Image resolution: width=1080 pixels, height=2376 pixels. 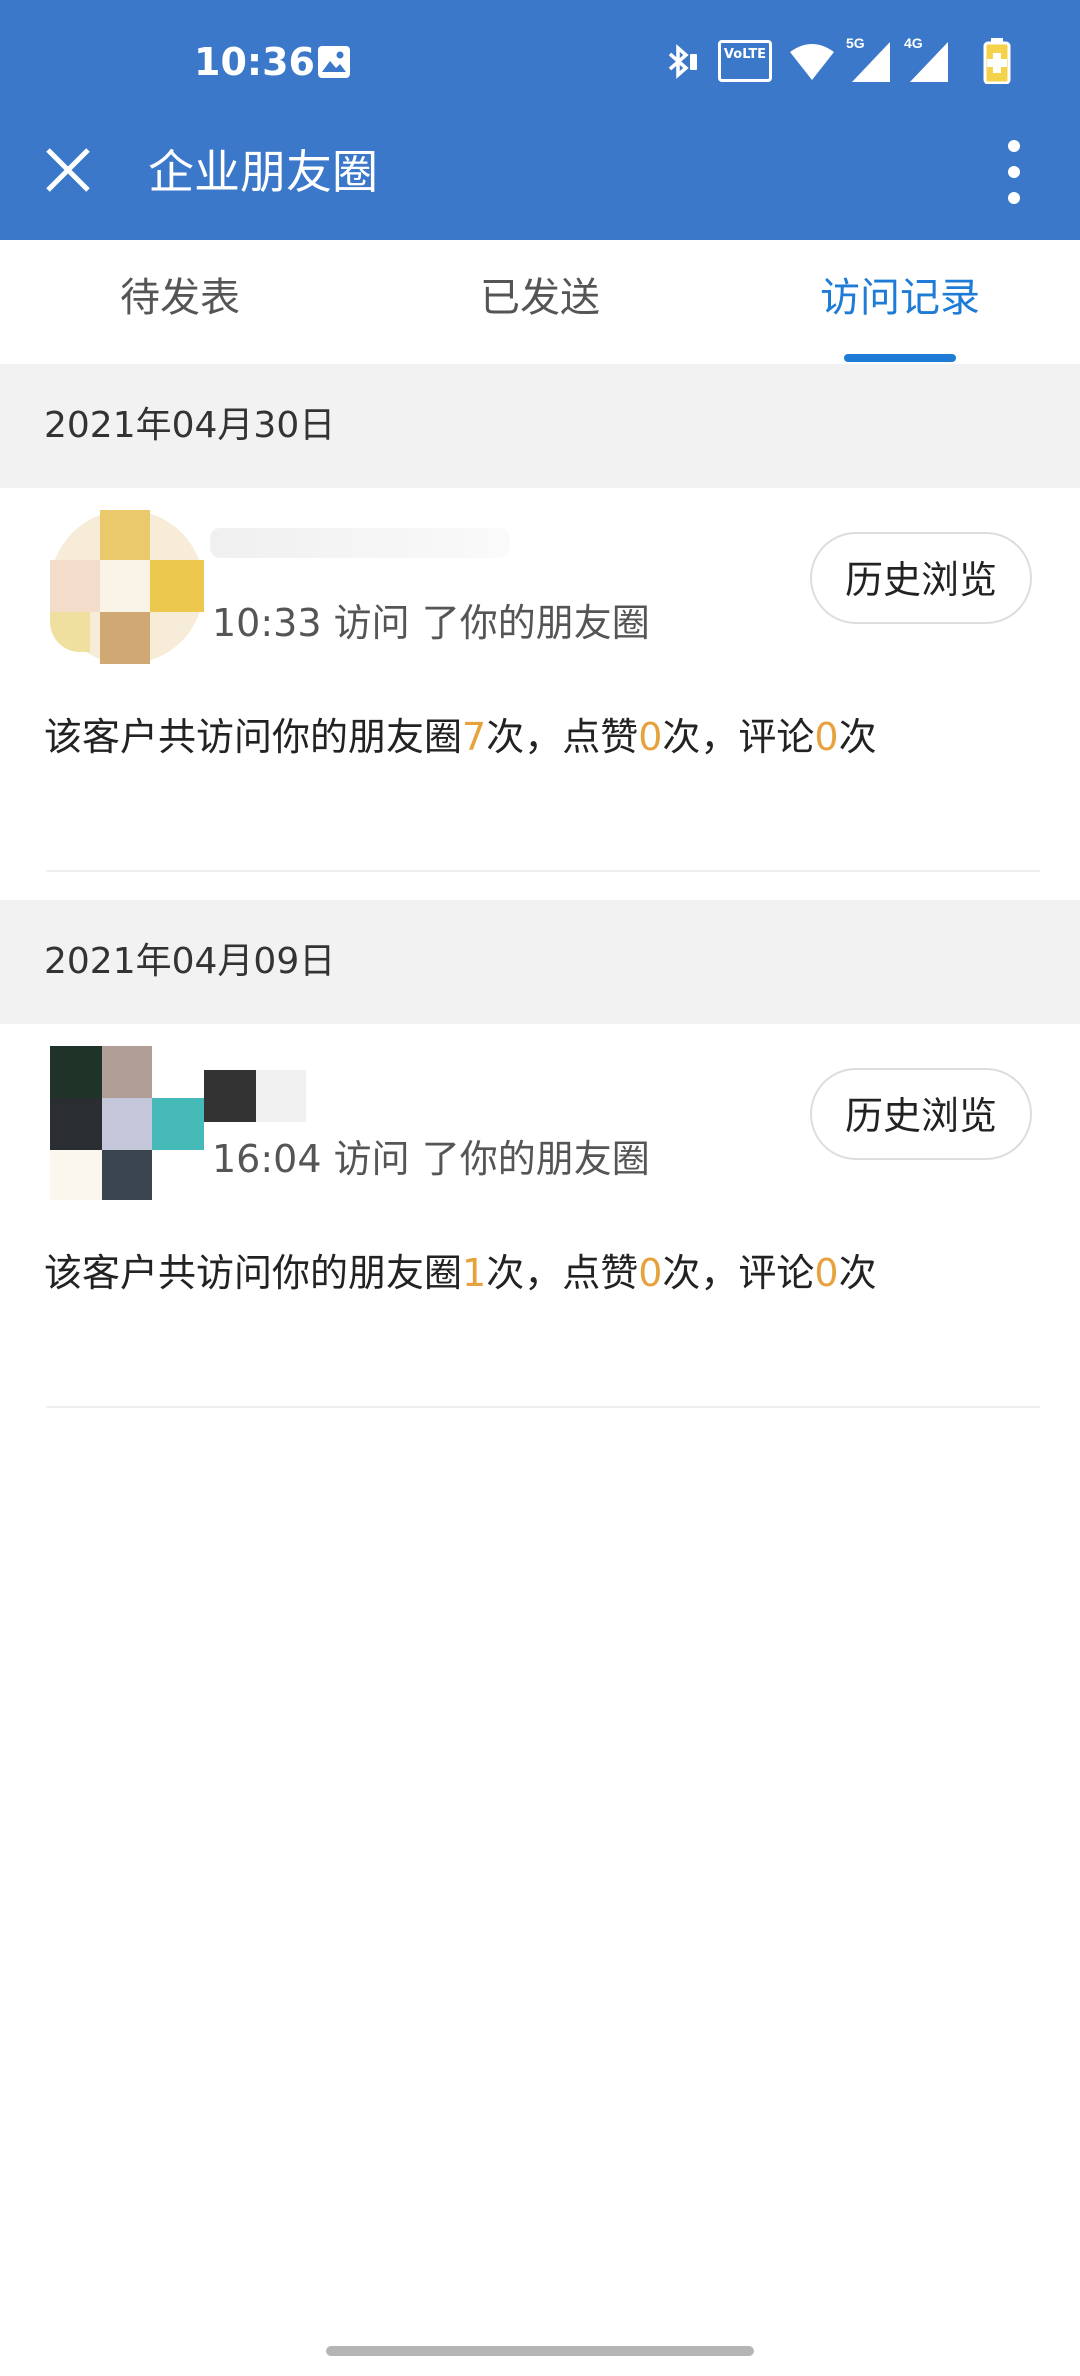 What do you see at coordinates (900, 302) in the screenshot?
I see `tab-visit-records: 访问记录` at bounding box center [900, 302].